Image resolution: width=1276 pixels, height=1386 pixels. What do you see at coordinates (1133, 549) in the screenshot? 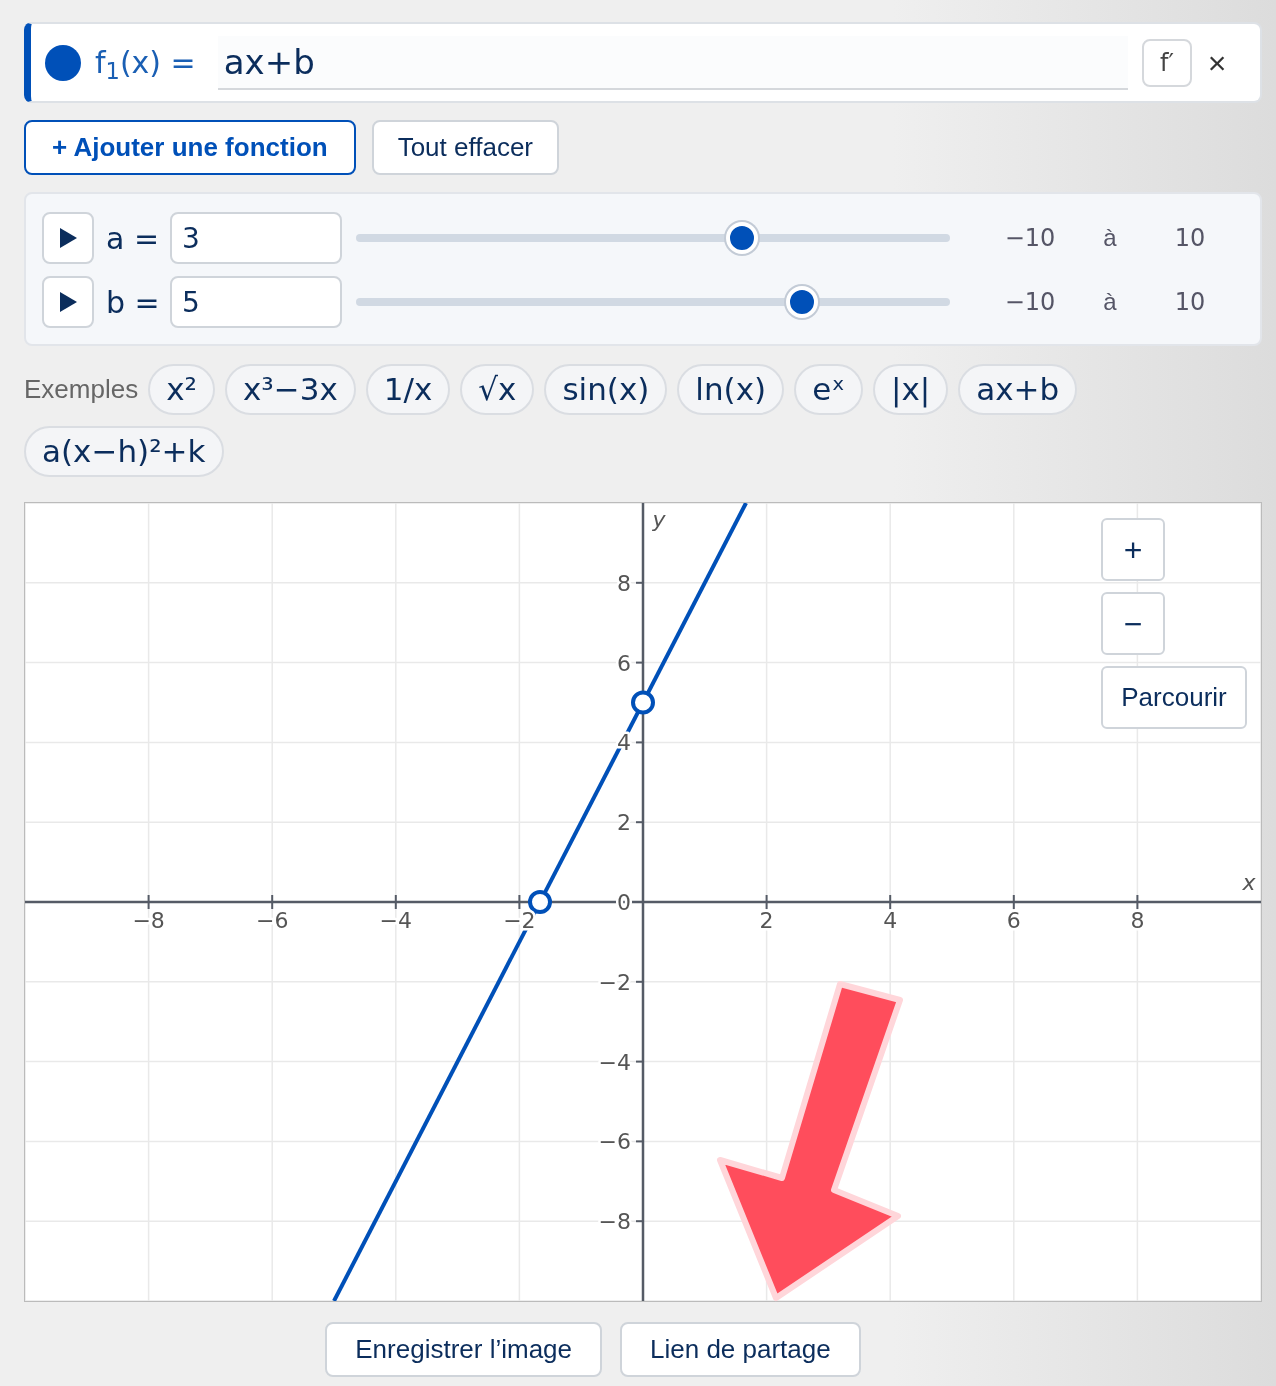
I see `zoom-in-button: +` at bounding box center [1133, 549].